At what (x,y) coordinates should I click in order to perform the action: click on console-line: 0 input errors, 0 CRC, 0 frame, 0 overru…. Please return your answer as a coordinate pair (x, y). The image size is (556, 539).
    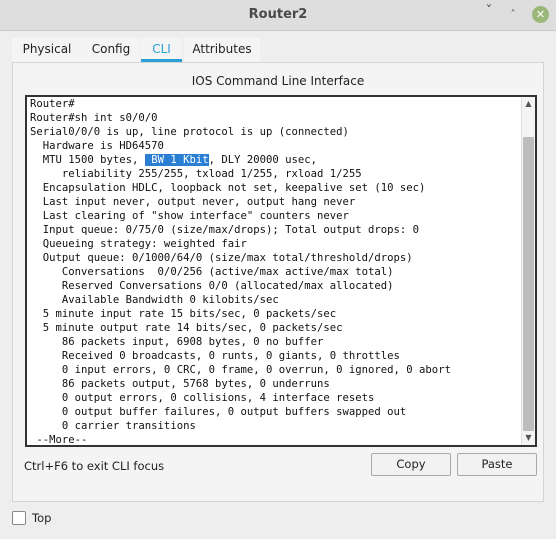
    Looking at the image, I should click on (276, 370).